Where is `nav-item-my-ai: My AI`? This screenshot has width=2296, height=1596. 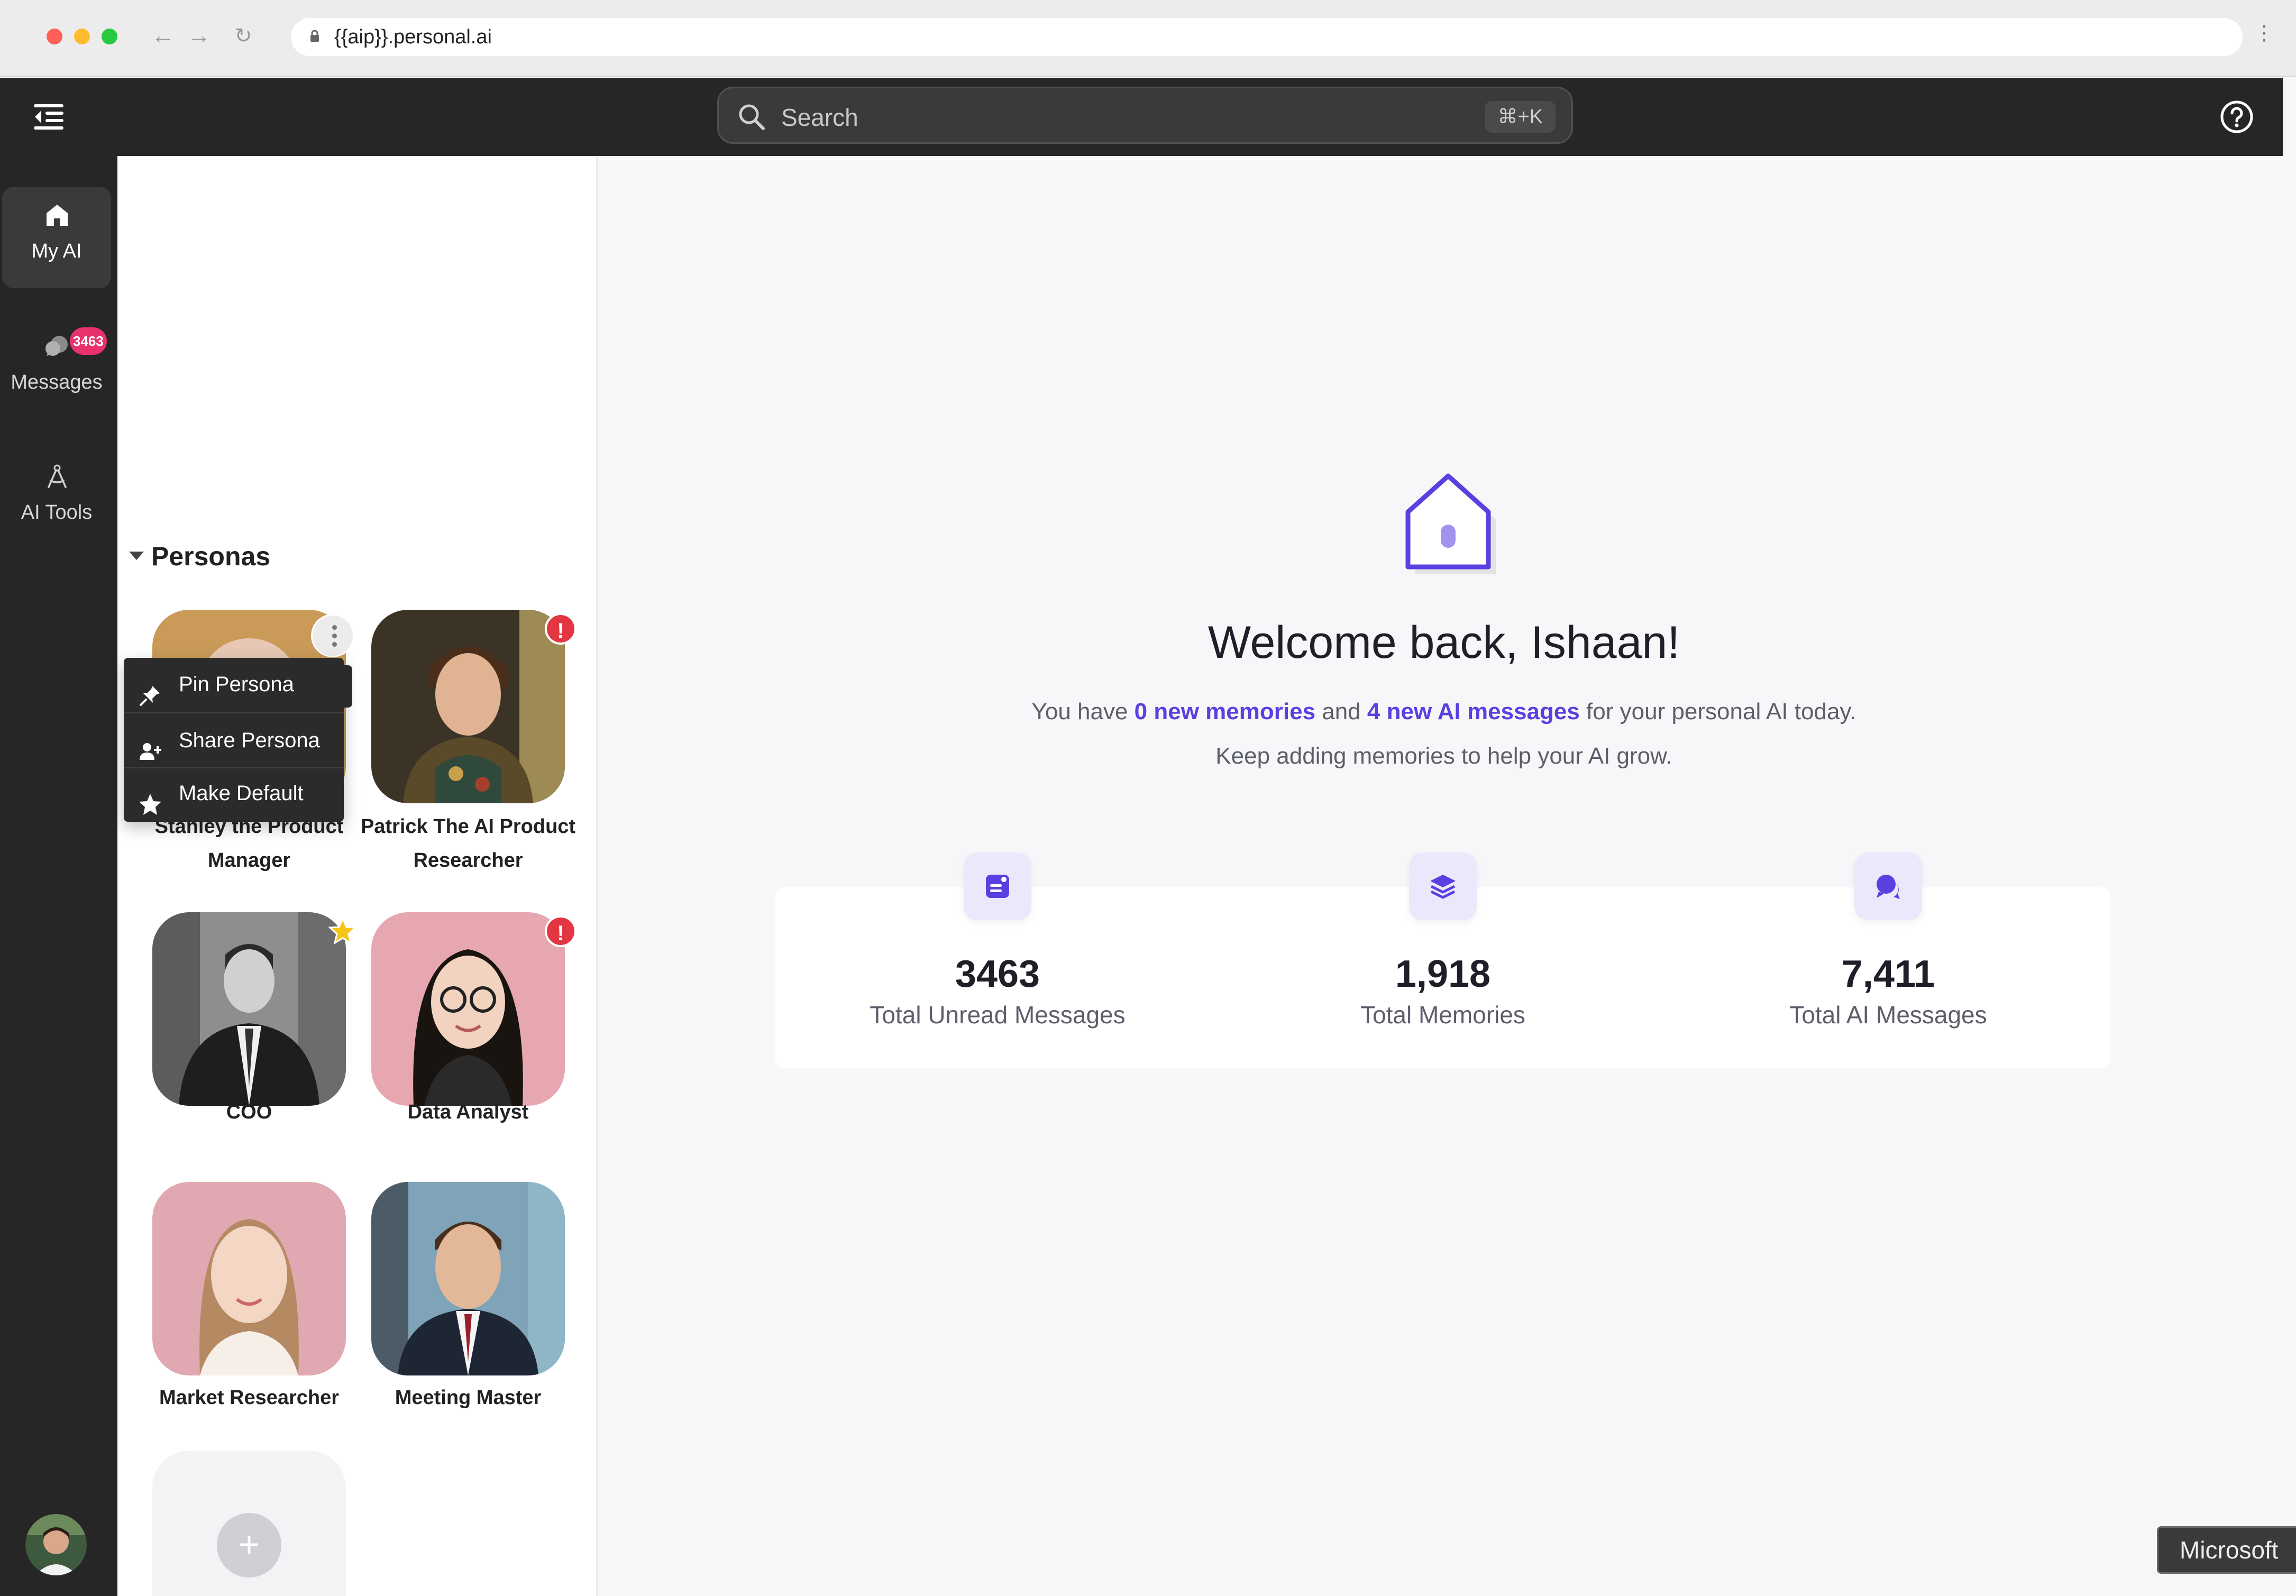
nav-item-my-ai: My AI is located at coordinates (56, 237).